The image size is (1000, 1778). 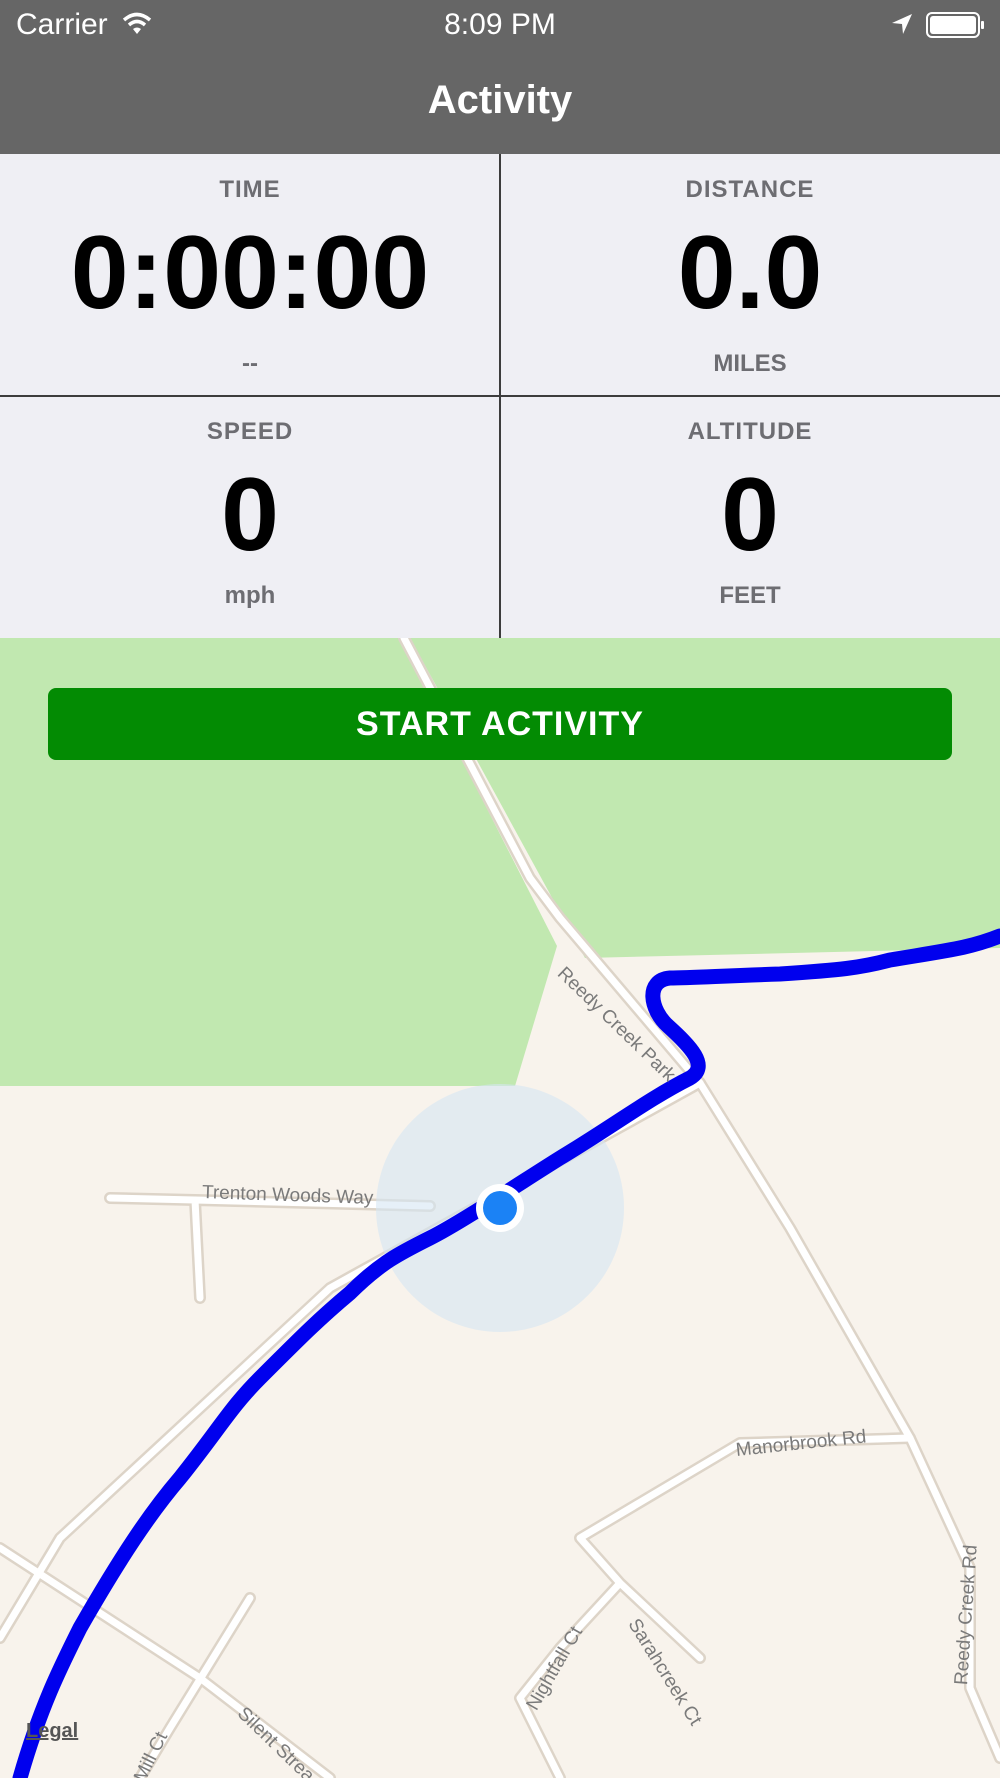 I want to click on grid-divider-horizontal, so click(x=500, y=396).